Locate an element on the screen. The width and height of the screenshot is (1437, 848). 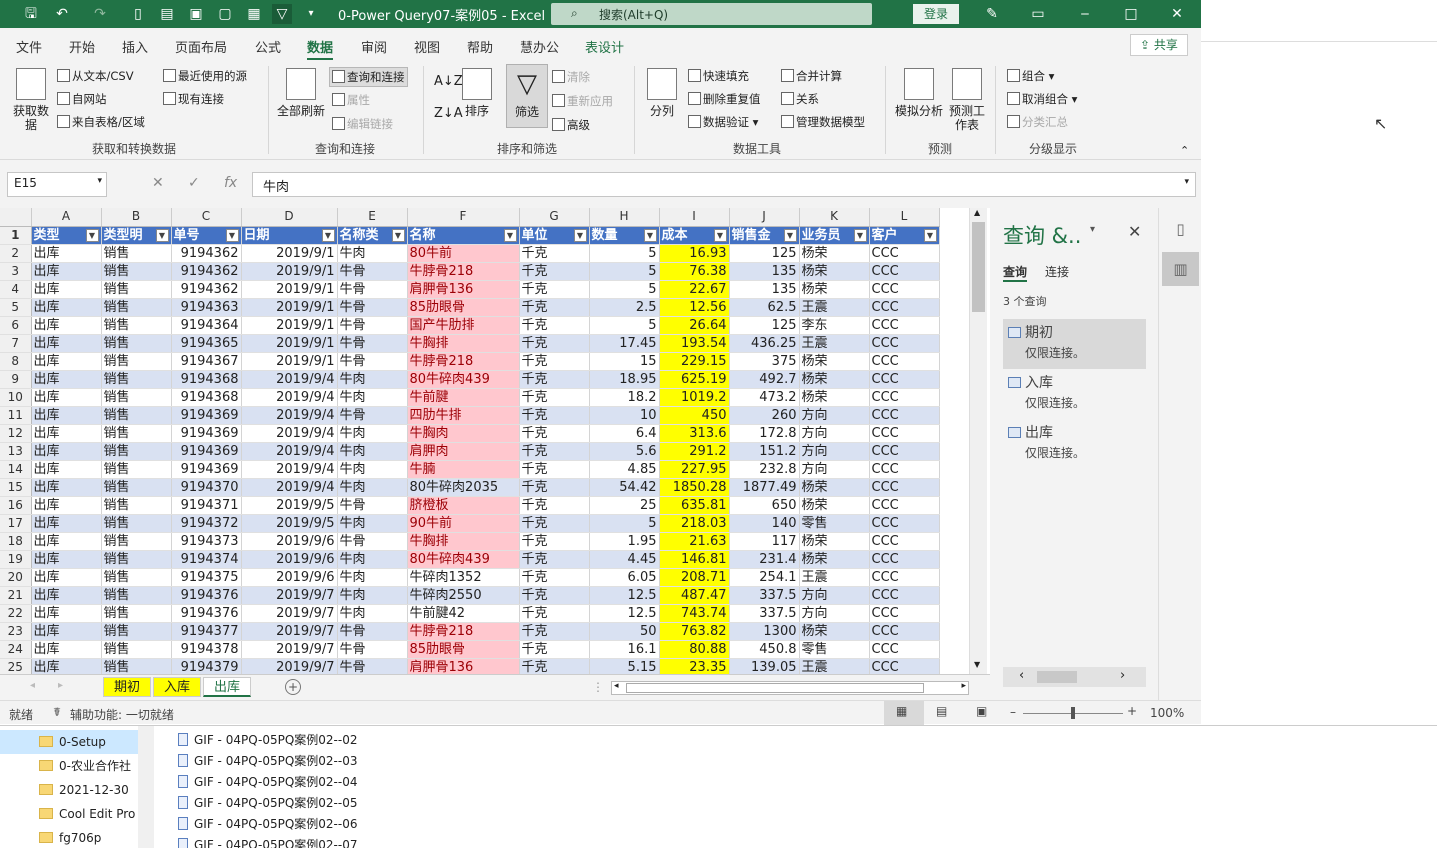
table-cell: 146.81 is located at coordinates (694, 559).